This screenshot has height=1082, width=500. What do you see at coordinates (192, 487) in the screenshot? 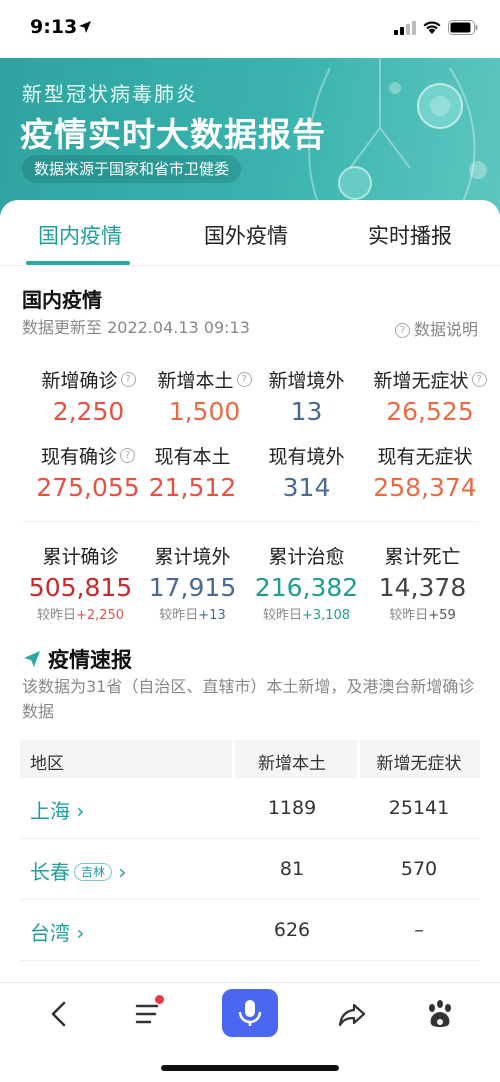
I see `stat-value: 21,512` at bounding box center [192, 487].